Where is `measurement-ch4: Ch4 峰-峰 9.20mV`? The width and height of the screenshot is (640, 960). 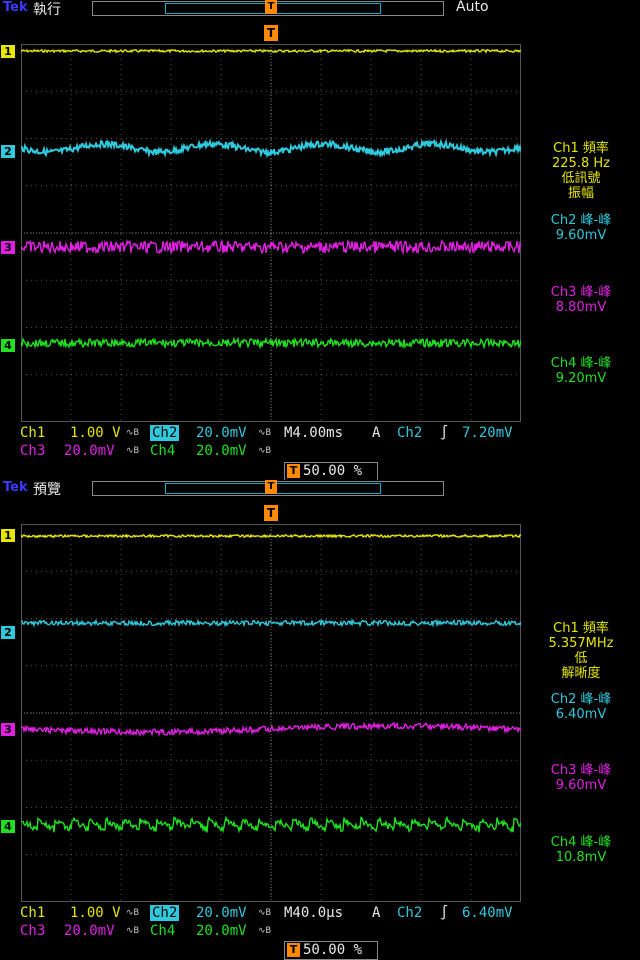
measurement-ch4: Ch4 峰-峰 9.20mV is located at coordinates (581, 371).